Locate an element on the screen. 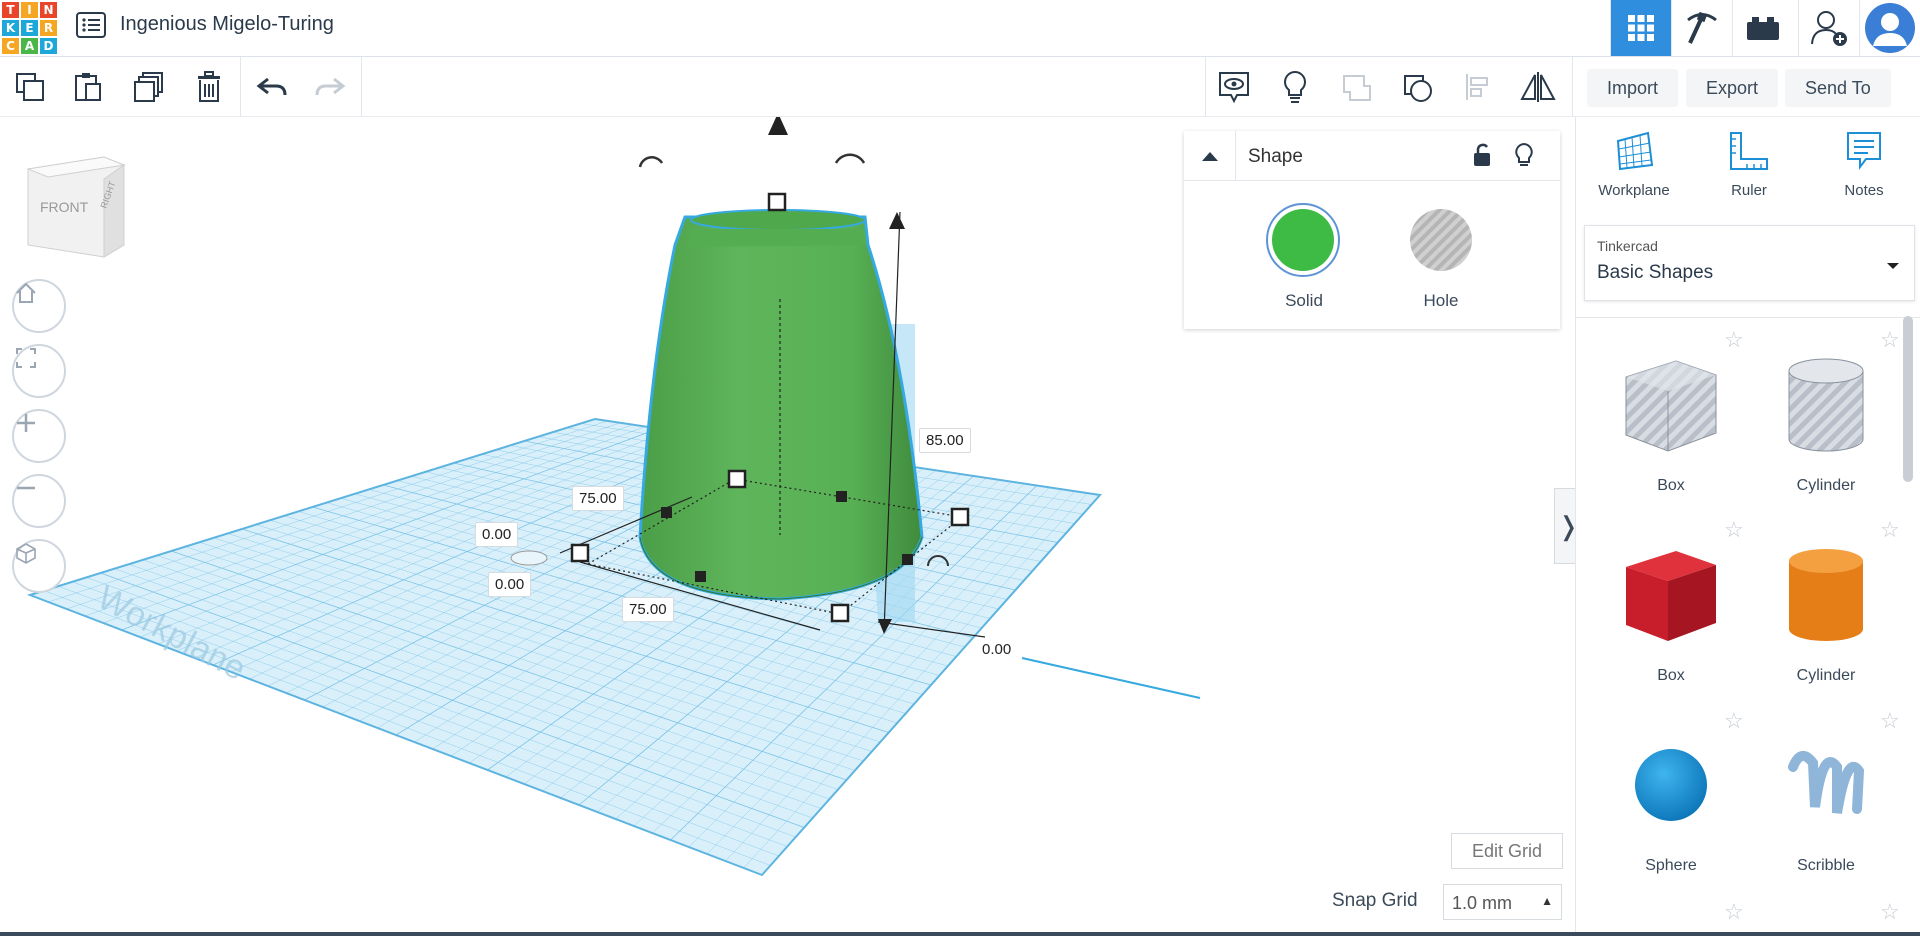  delete-icon is located at coordinates (209, 87).